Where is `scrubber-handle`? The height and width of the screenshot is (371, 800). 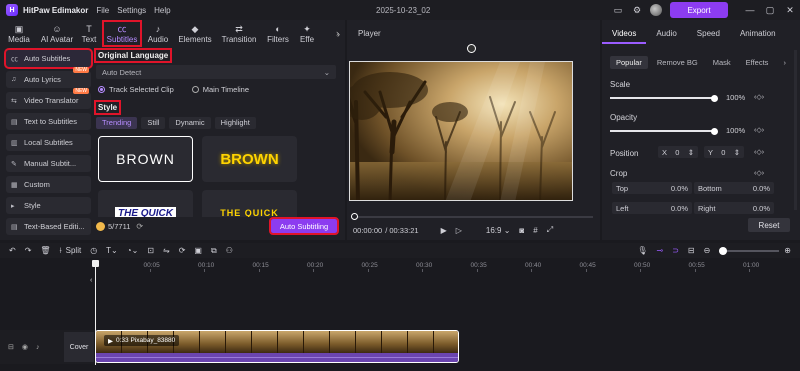
scrubber-handle is located at coordinates (354, 216).